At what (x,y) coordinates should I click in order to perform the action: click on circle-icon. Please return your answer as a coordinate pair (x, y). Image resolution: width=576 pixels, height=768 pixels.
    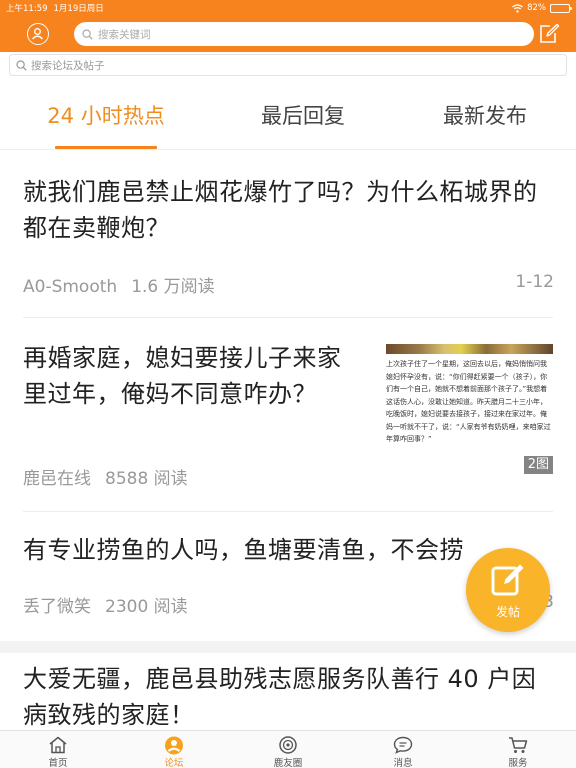
    Looking at the image, I should click on (288, 745).